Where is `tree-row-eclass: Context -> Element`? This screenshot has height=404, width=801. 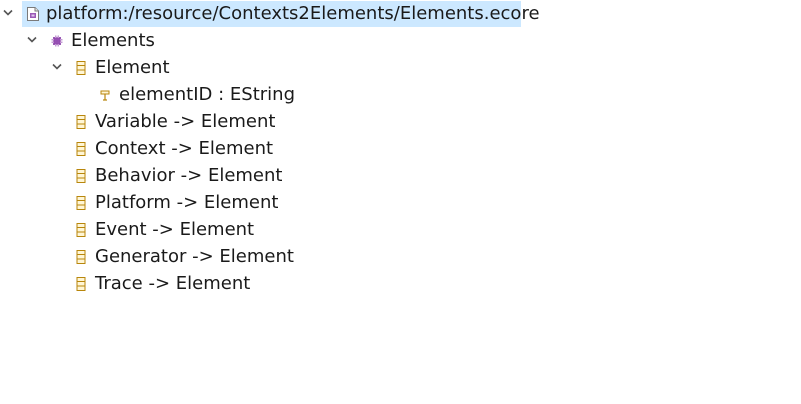
tree-row-eclass: Context -> Element is located at coordinates (400, 148).